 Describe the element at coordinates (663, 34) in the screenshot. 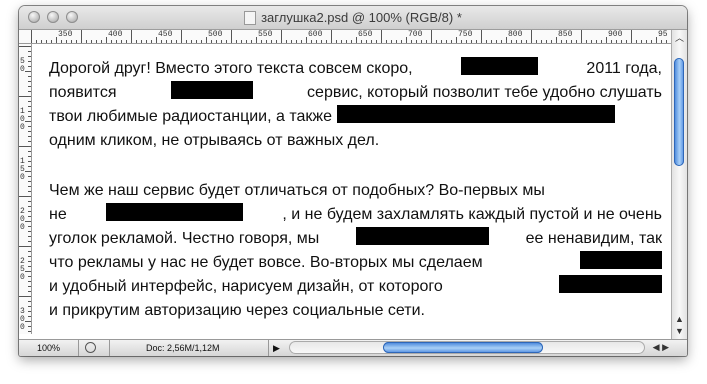

I see `ruler-label: 95` at that location.